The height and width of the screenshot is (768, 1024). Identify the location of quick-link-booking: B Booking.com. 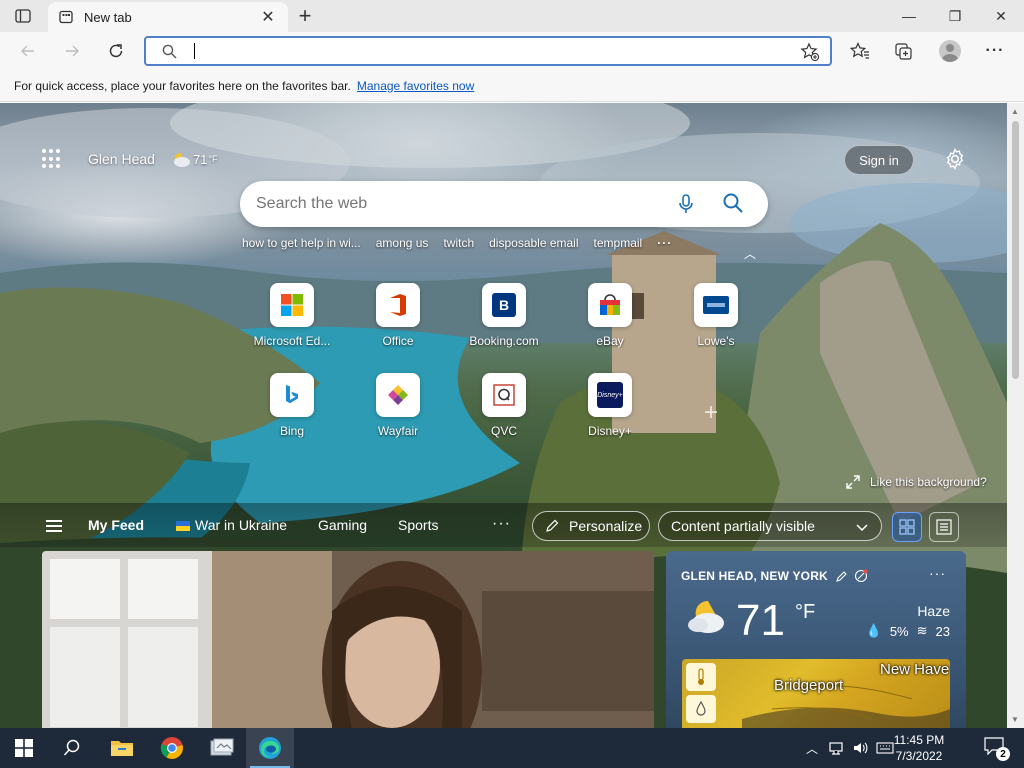
(504, 315).